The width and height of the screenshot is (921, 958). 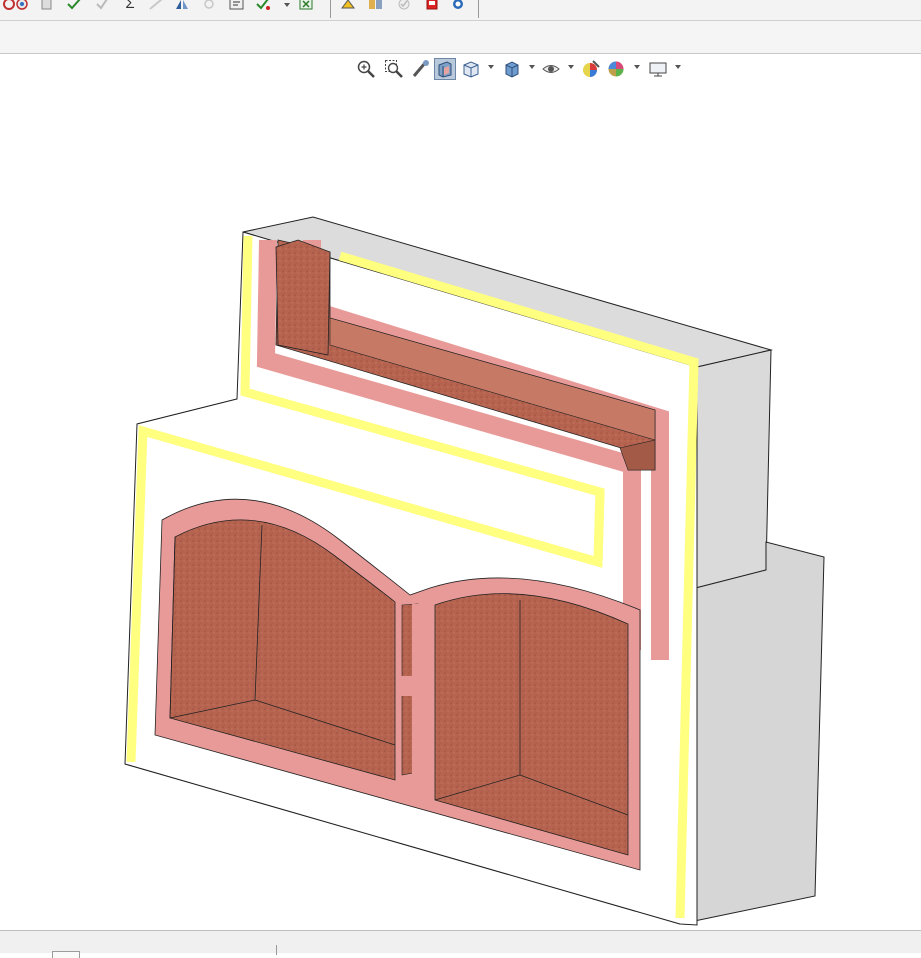 What do you see at coordinates (66, 954) in the screenshot?
I see `model-tab` at bounding box center [66, 954].